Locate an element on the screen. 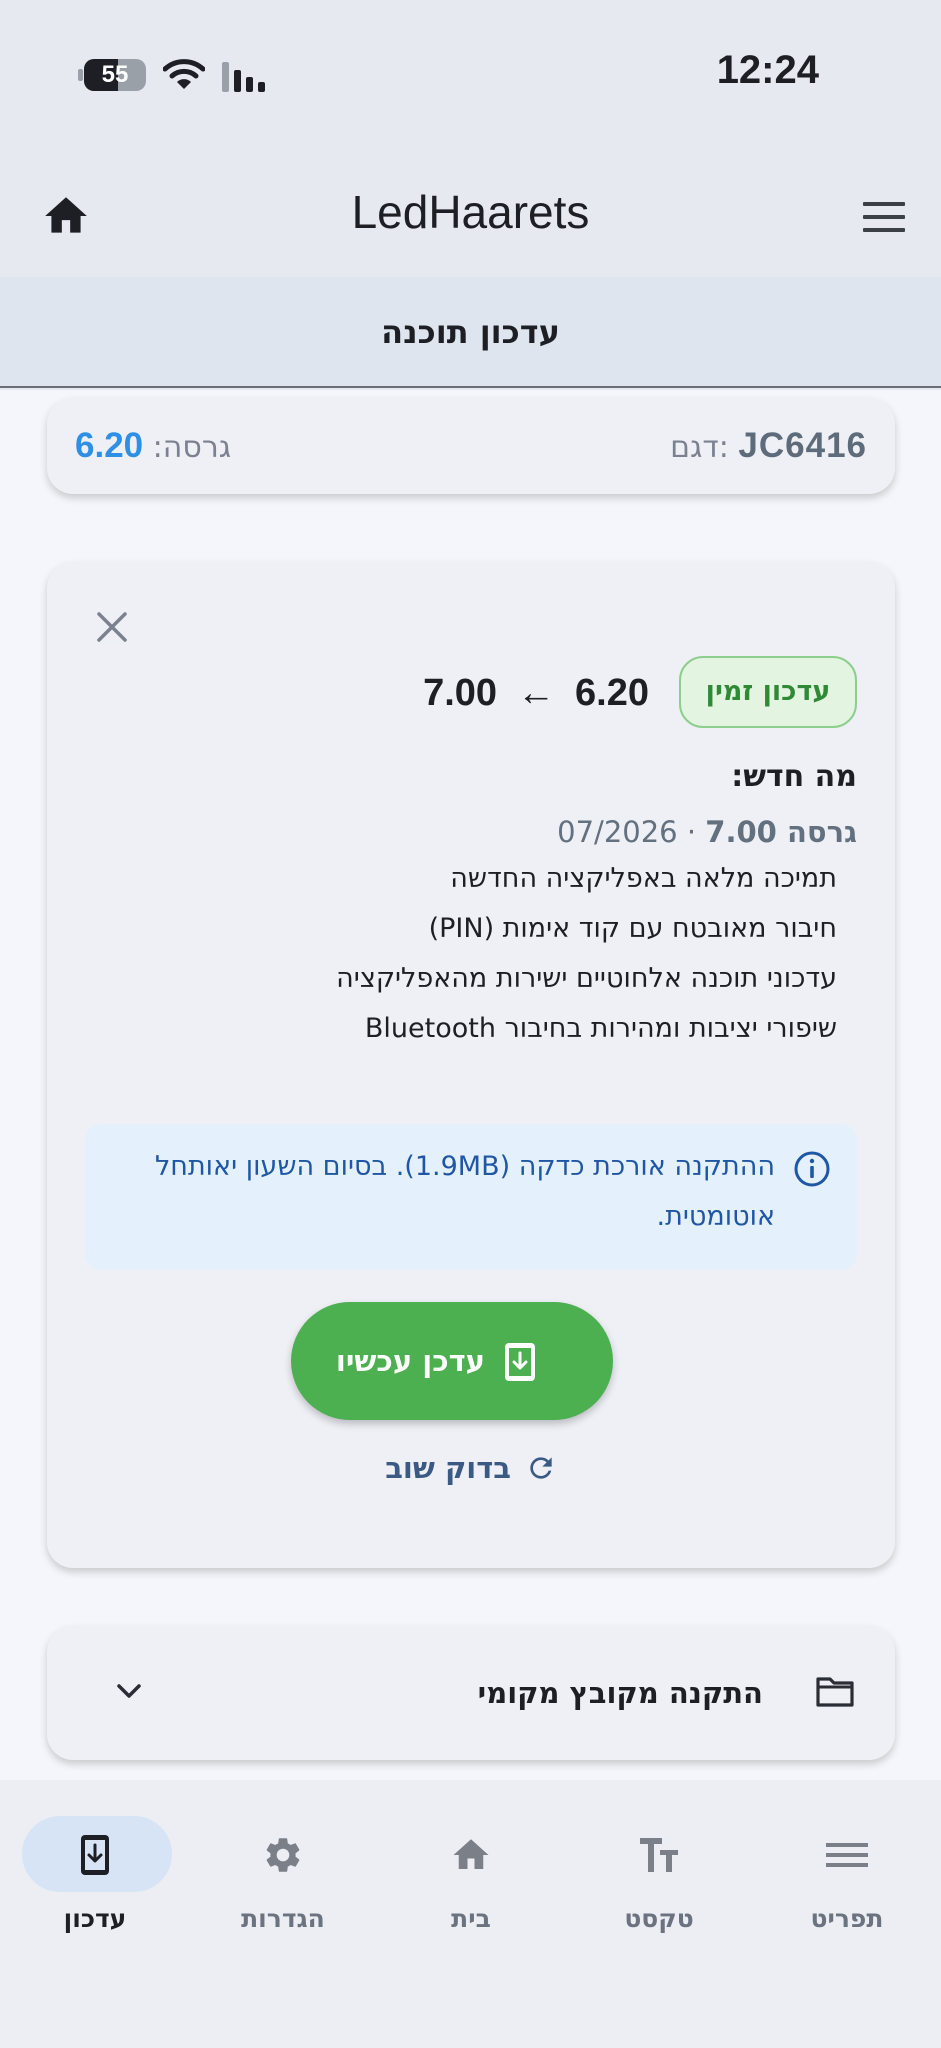 Image resolution: width=941 pixels, height=2048 pixels. release-note: תמיכה מלאה באפליקציה החדשה is located at coordinates (643, 878).